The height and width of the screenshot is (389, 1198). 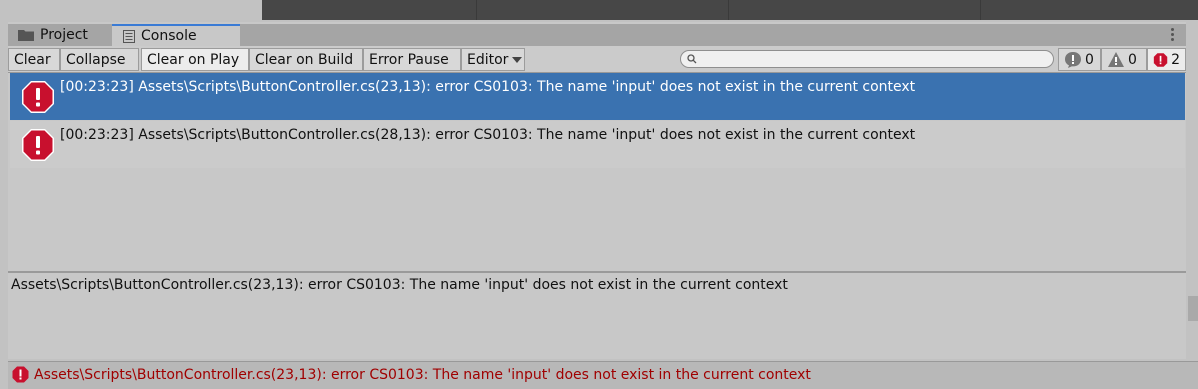 What do you see at coordinates (1172, 34) in the screenshot?
I see `kebab-menu-icon` at bounding box center [1172, 34].